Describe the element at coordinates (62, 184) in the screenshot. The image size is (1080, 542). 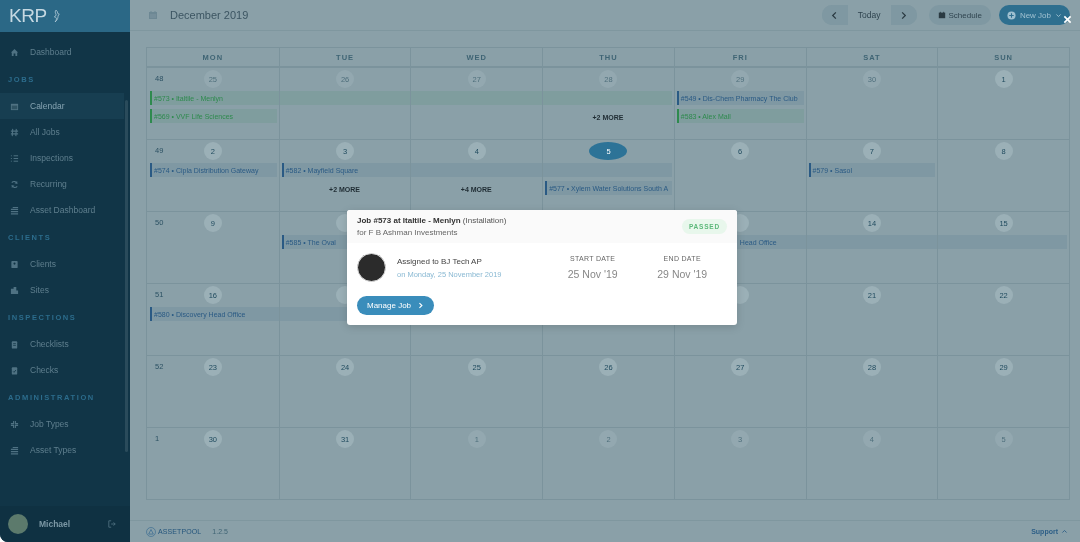
I see `sidebar-item: Recurring` at that location.